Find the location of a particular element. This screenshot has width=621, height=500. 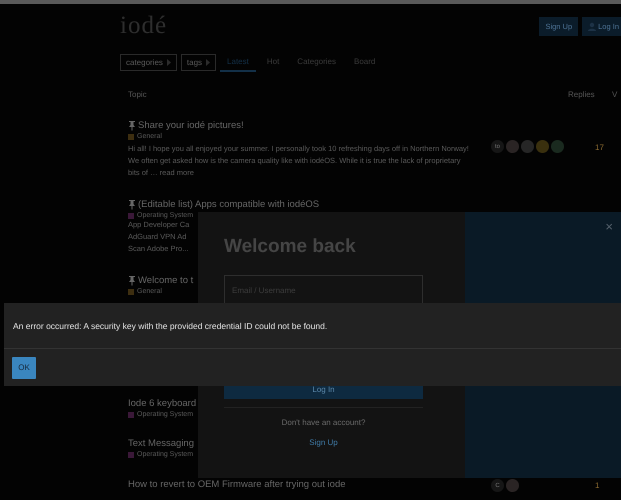

filter-dropdown: categories is located at coordinates (148, 62).